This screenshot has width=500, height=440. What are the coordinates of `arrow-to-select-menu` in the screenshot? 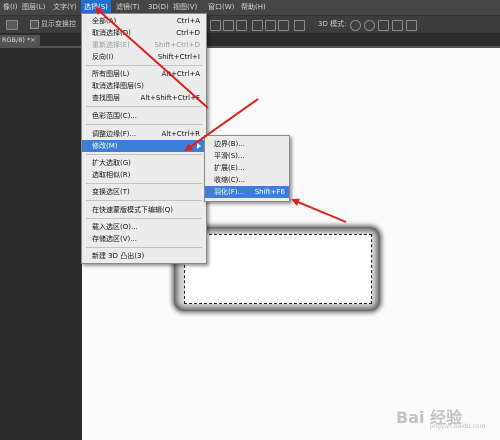 It's located at (151, 57).